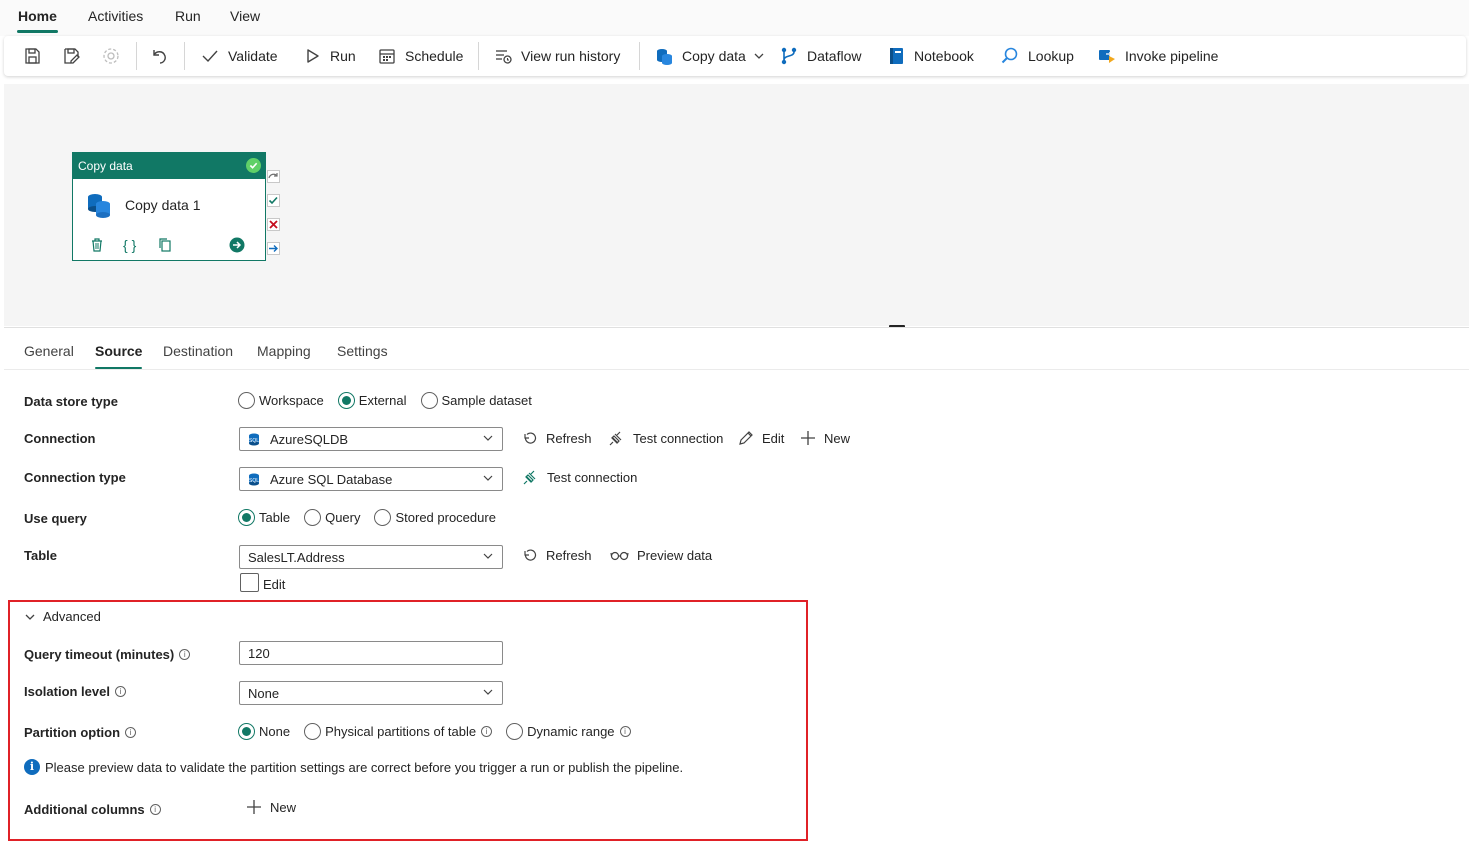  Describe the element at coordinates (619, 556) in the screenshot. I see `glasses-icon` at that location.